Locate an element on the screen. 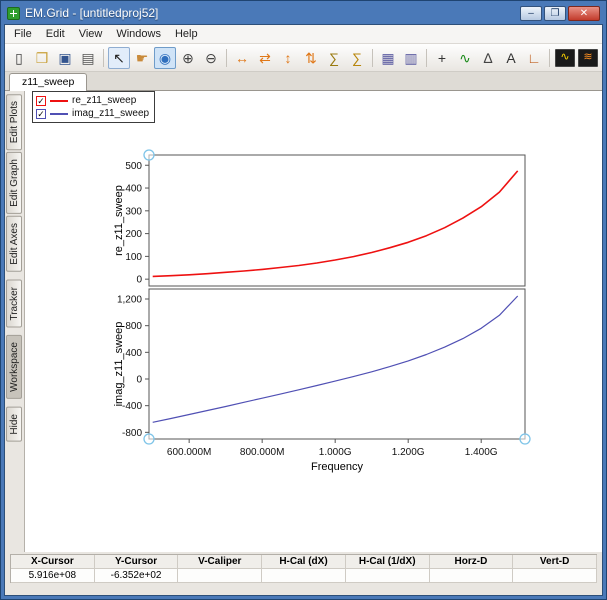 The image size is (607, 600). tracker-curve-icon: ∿ is located at coordinates (465, 57).